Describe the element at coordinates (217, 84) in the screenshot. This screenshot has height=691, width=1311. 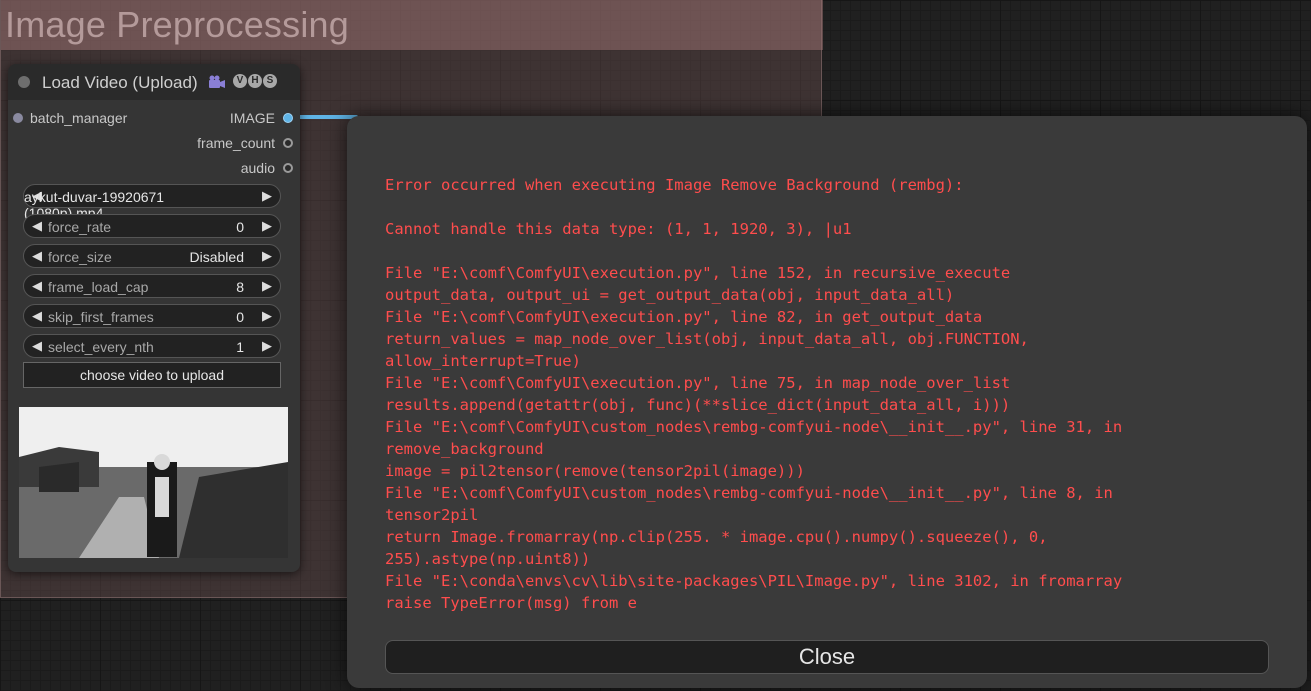
I see `camera-icon` at that location.